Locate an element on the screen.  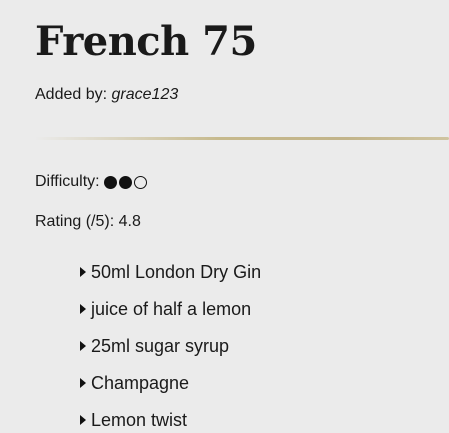
rating-value: 4.8 is located at coordinates (129, 221).